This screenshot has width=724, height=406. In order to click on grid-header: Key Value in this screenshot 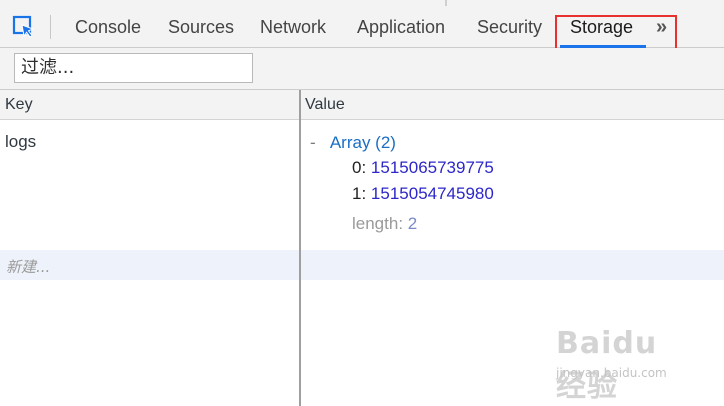, I will do `click(362, 105)`.